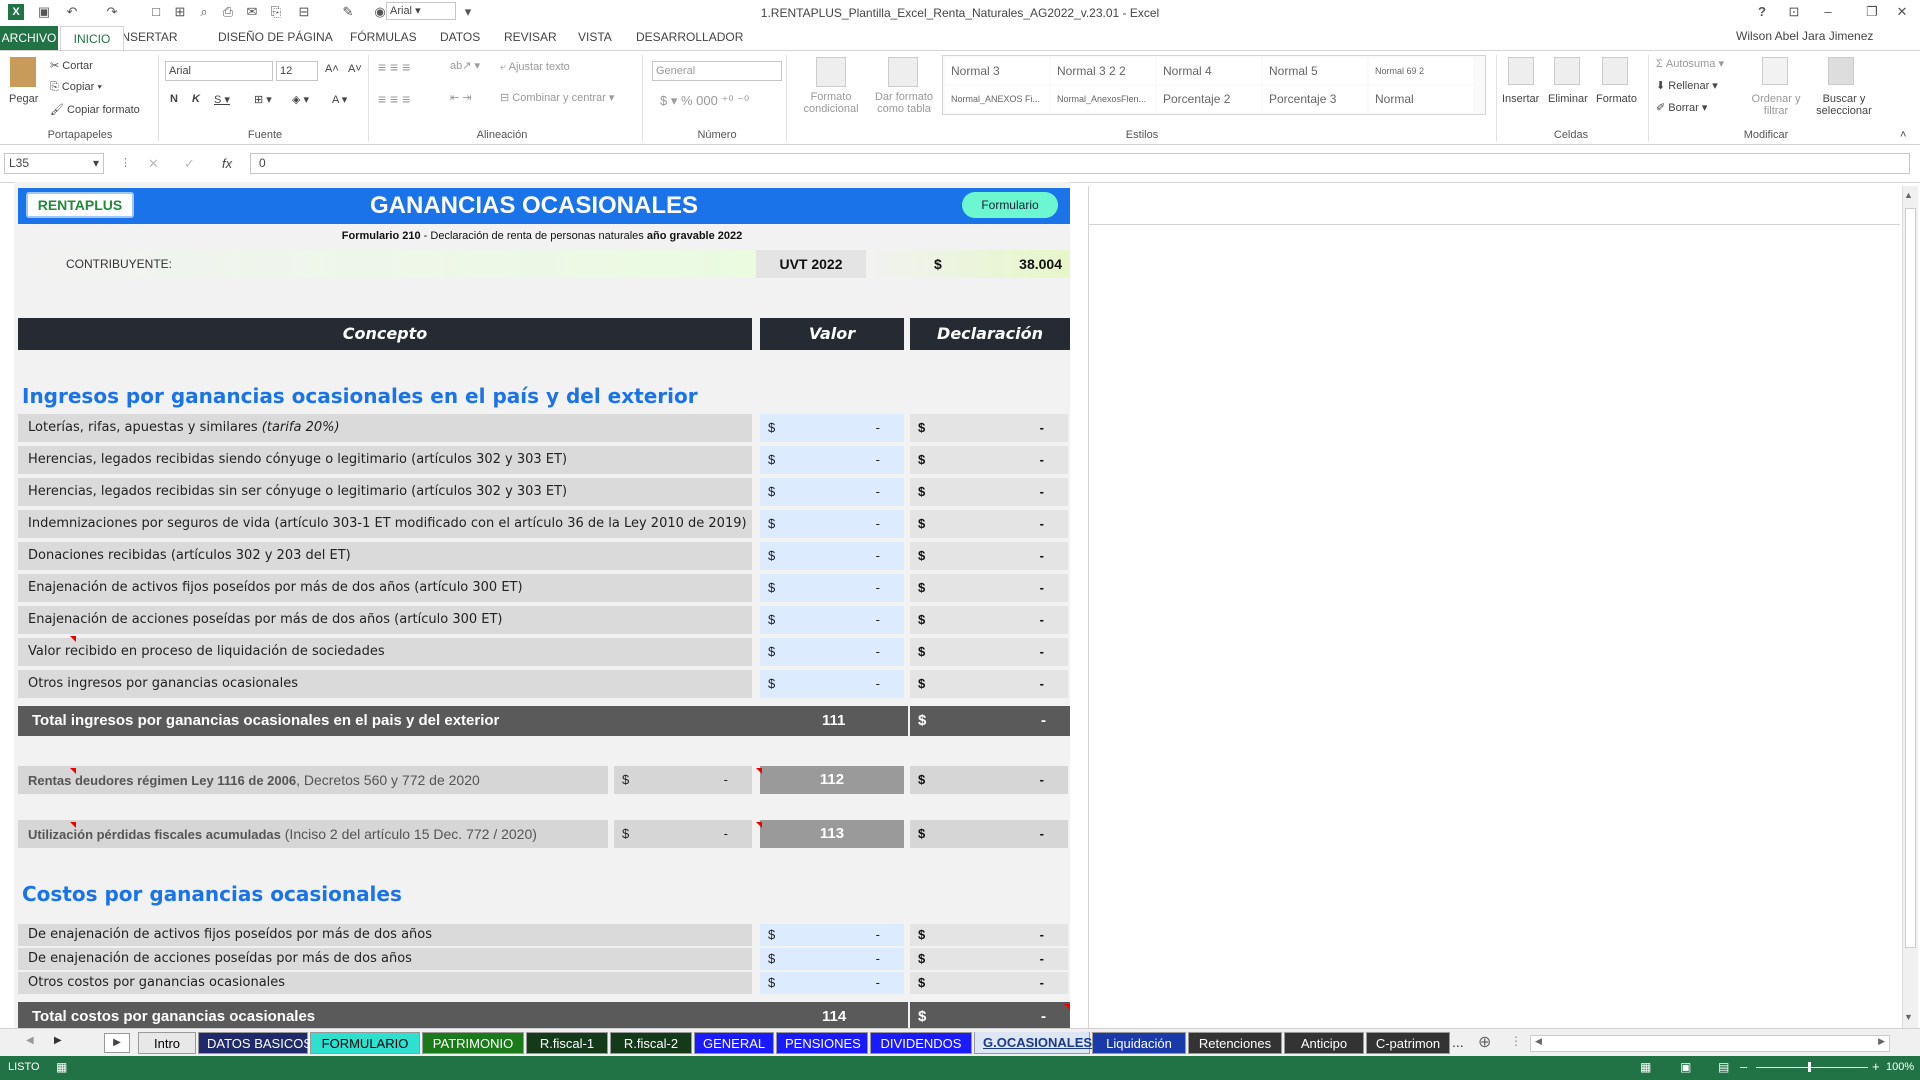 The width and height of the screenshot is (1920, 1080). Describe the element at coordinates (76, 87) in the screenshot. I see `copy-button: ⎘ Copiar ▾` at that location.